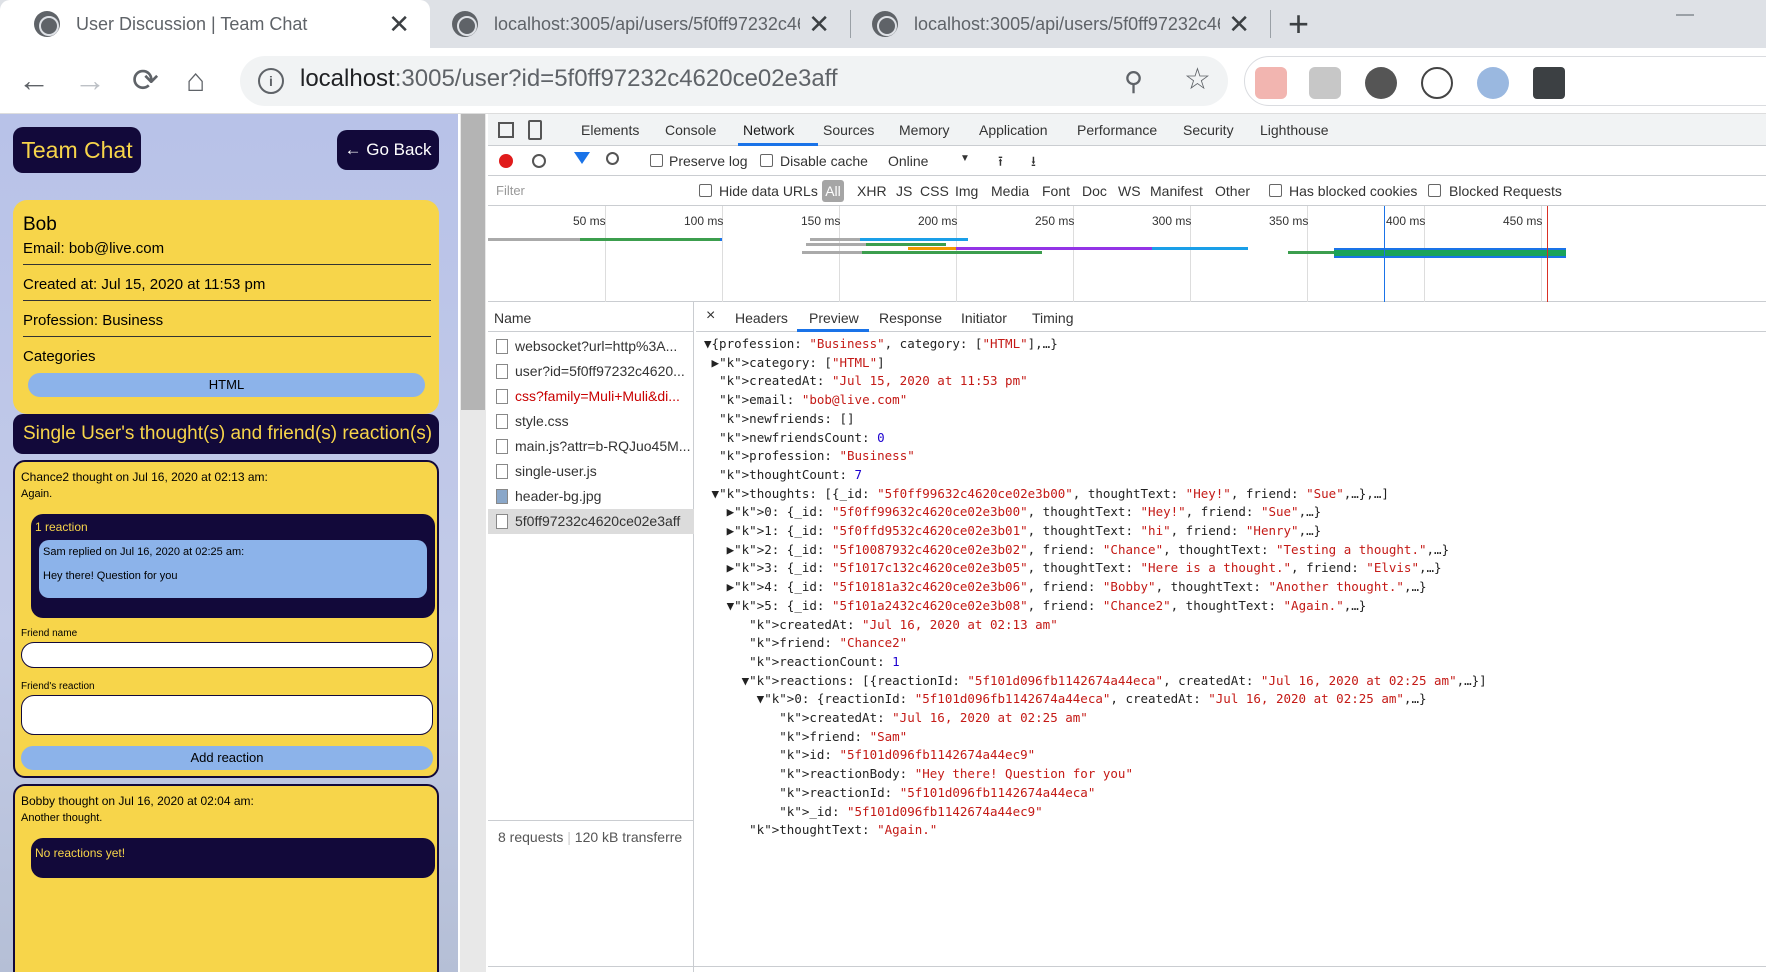  I want to click on hide-data-urls-checkbox, so click(705, 190).